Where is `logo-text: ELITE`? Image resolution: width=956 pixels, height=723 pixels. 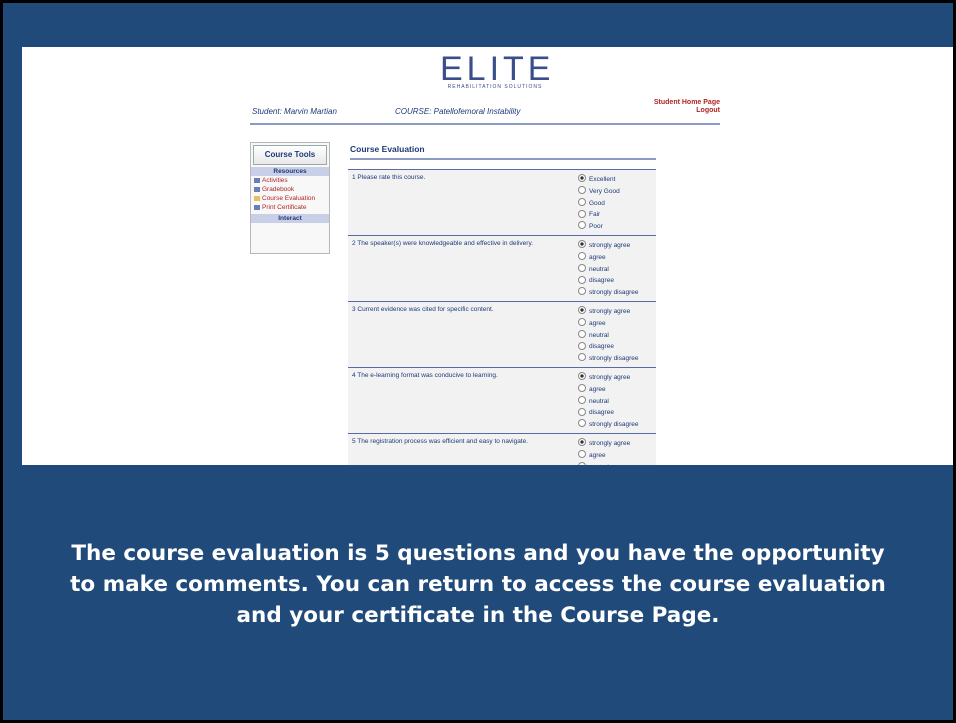 logo-text: ELITE is located at coordinates (497, 69).